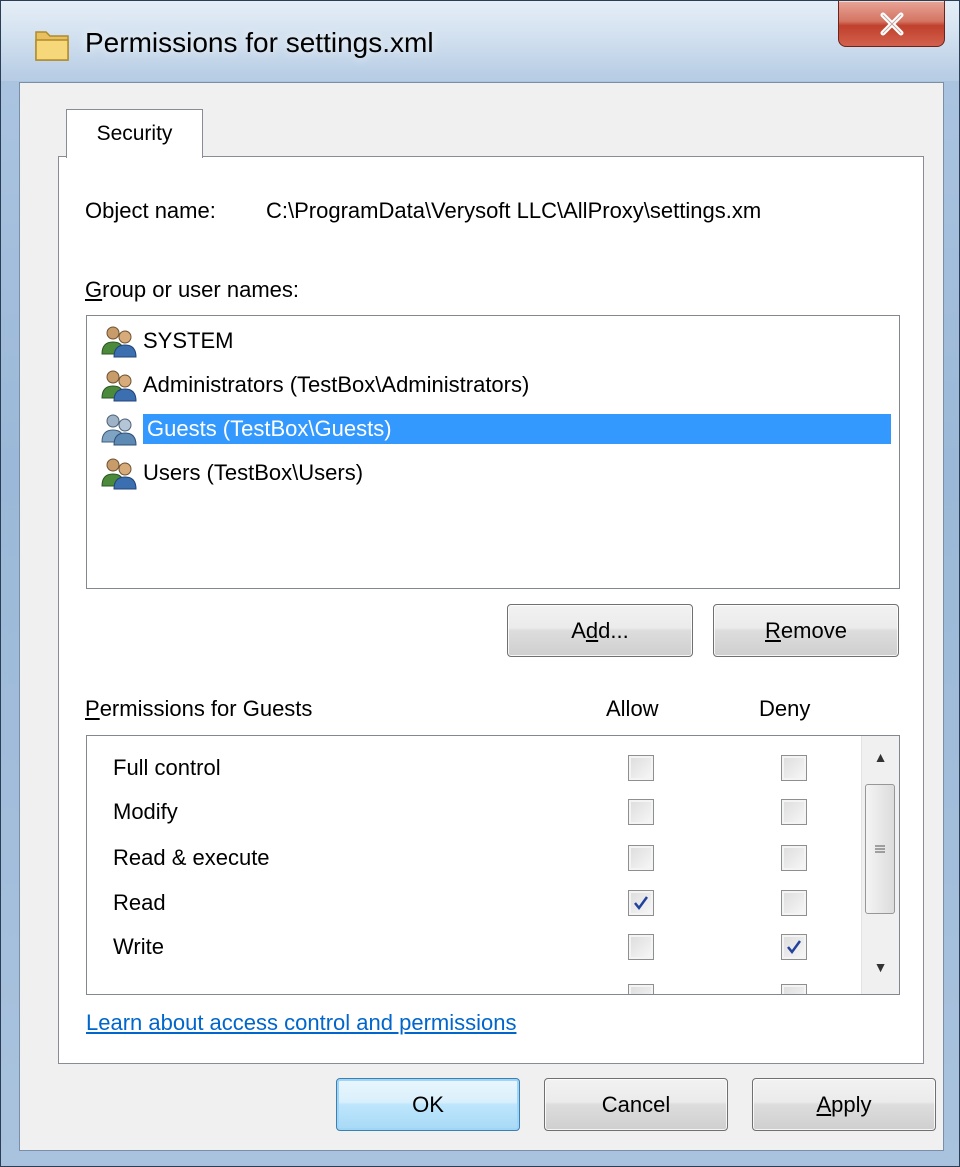 The width and height of the screenshot is (960, 1167). What do you see at coordinates (632, 708) in the screenshot?
I see `allow-column-header: Allow` at bounding box center [632, 708].